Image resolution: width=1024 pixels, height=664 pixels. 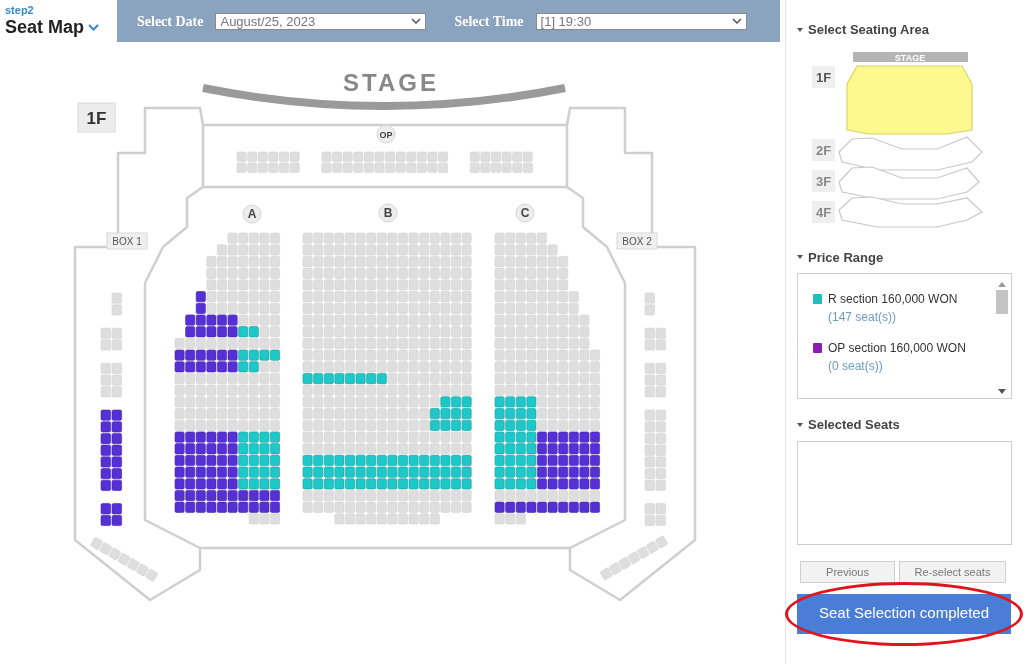 I want to click on floor-badge: 1F, so click(x=96, y=117).